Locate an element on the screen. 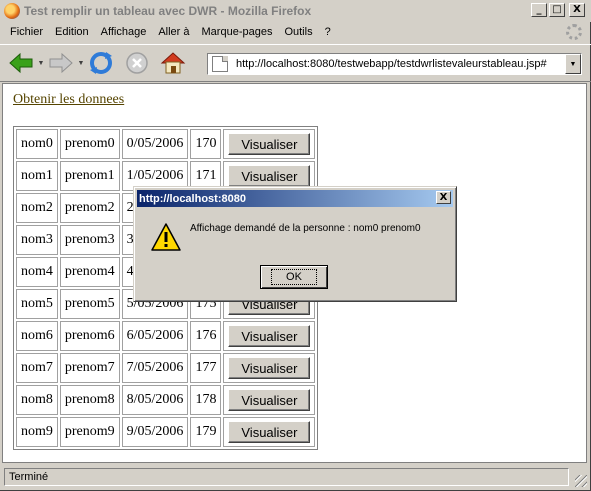 This screenshot has height=491, width=591. ok-button: OK is located at coordinates (294, 277).